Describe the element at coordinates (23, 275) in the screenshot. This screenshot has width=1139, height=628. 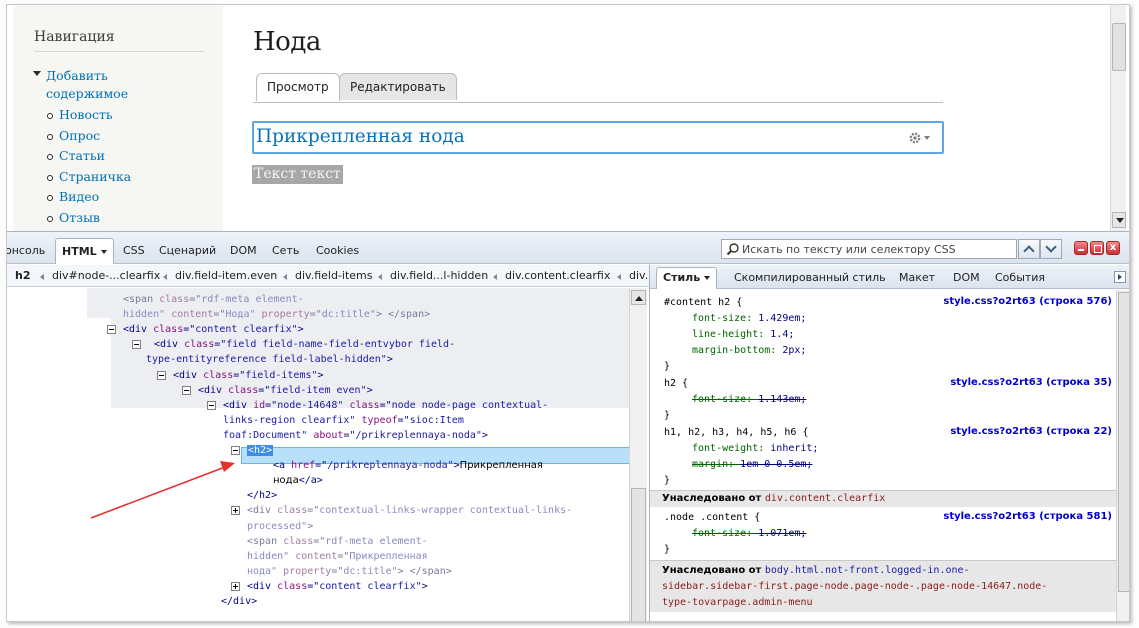
I see `breadcrumb-item: h2` at that location.